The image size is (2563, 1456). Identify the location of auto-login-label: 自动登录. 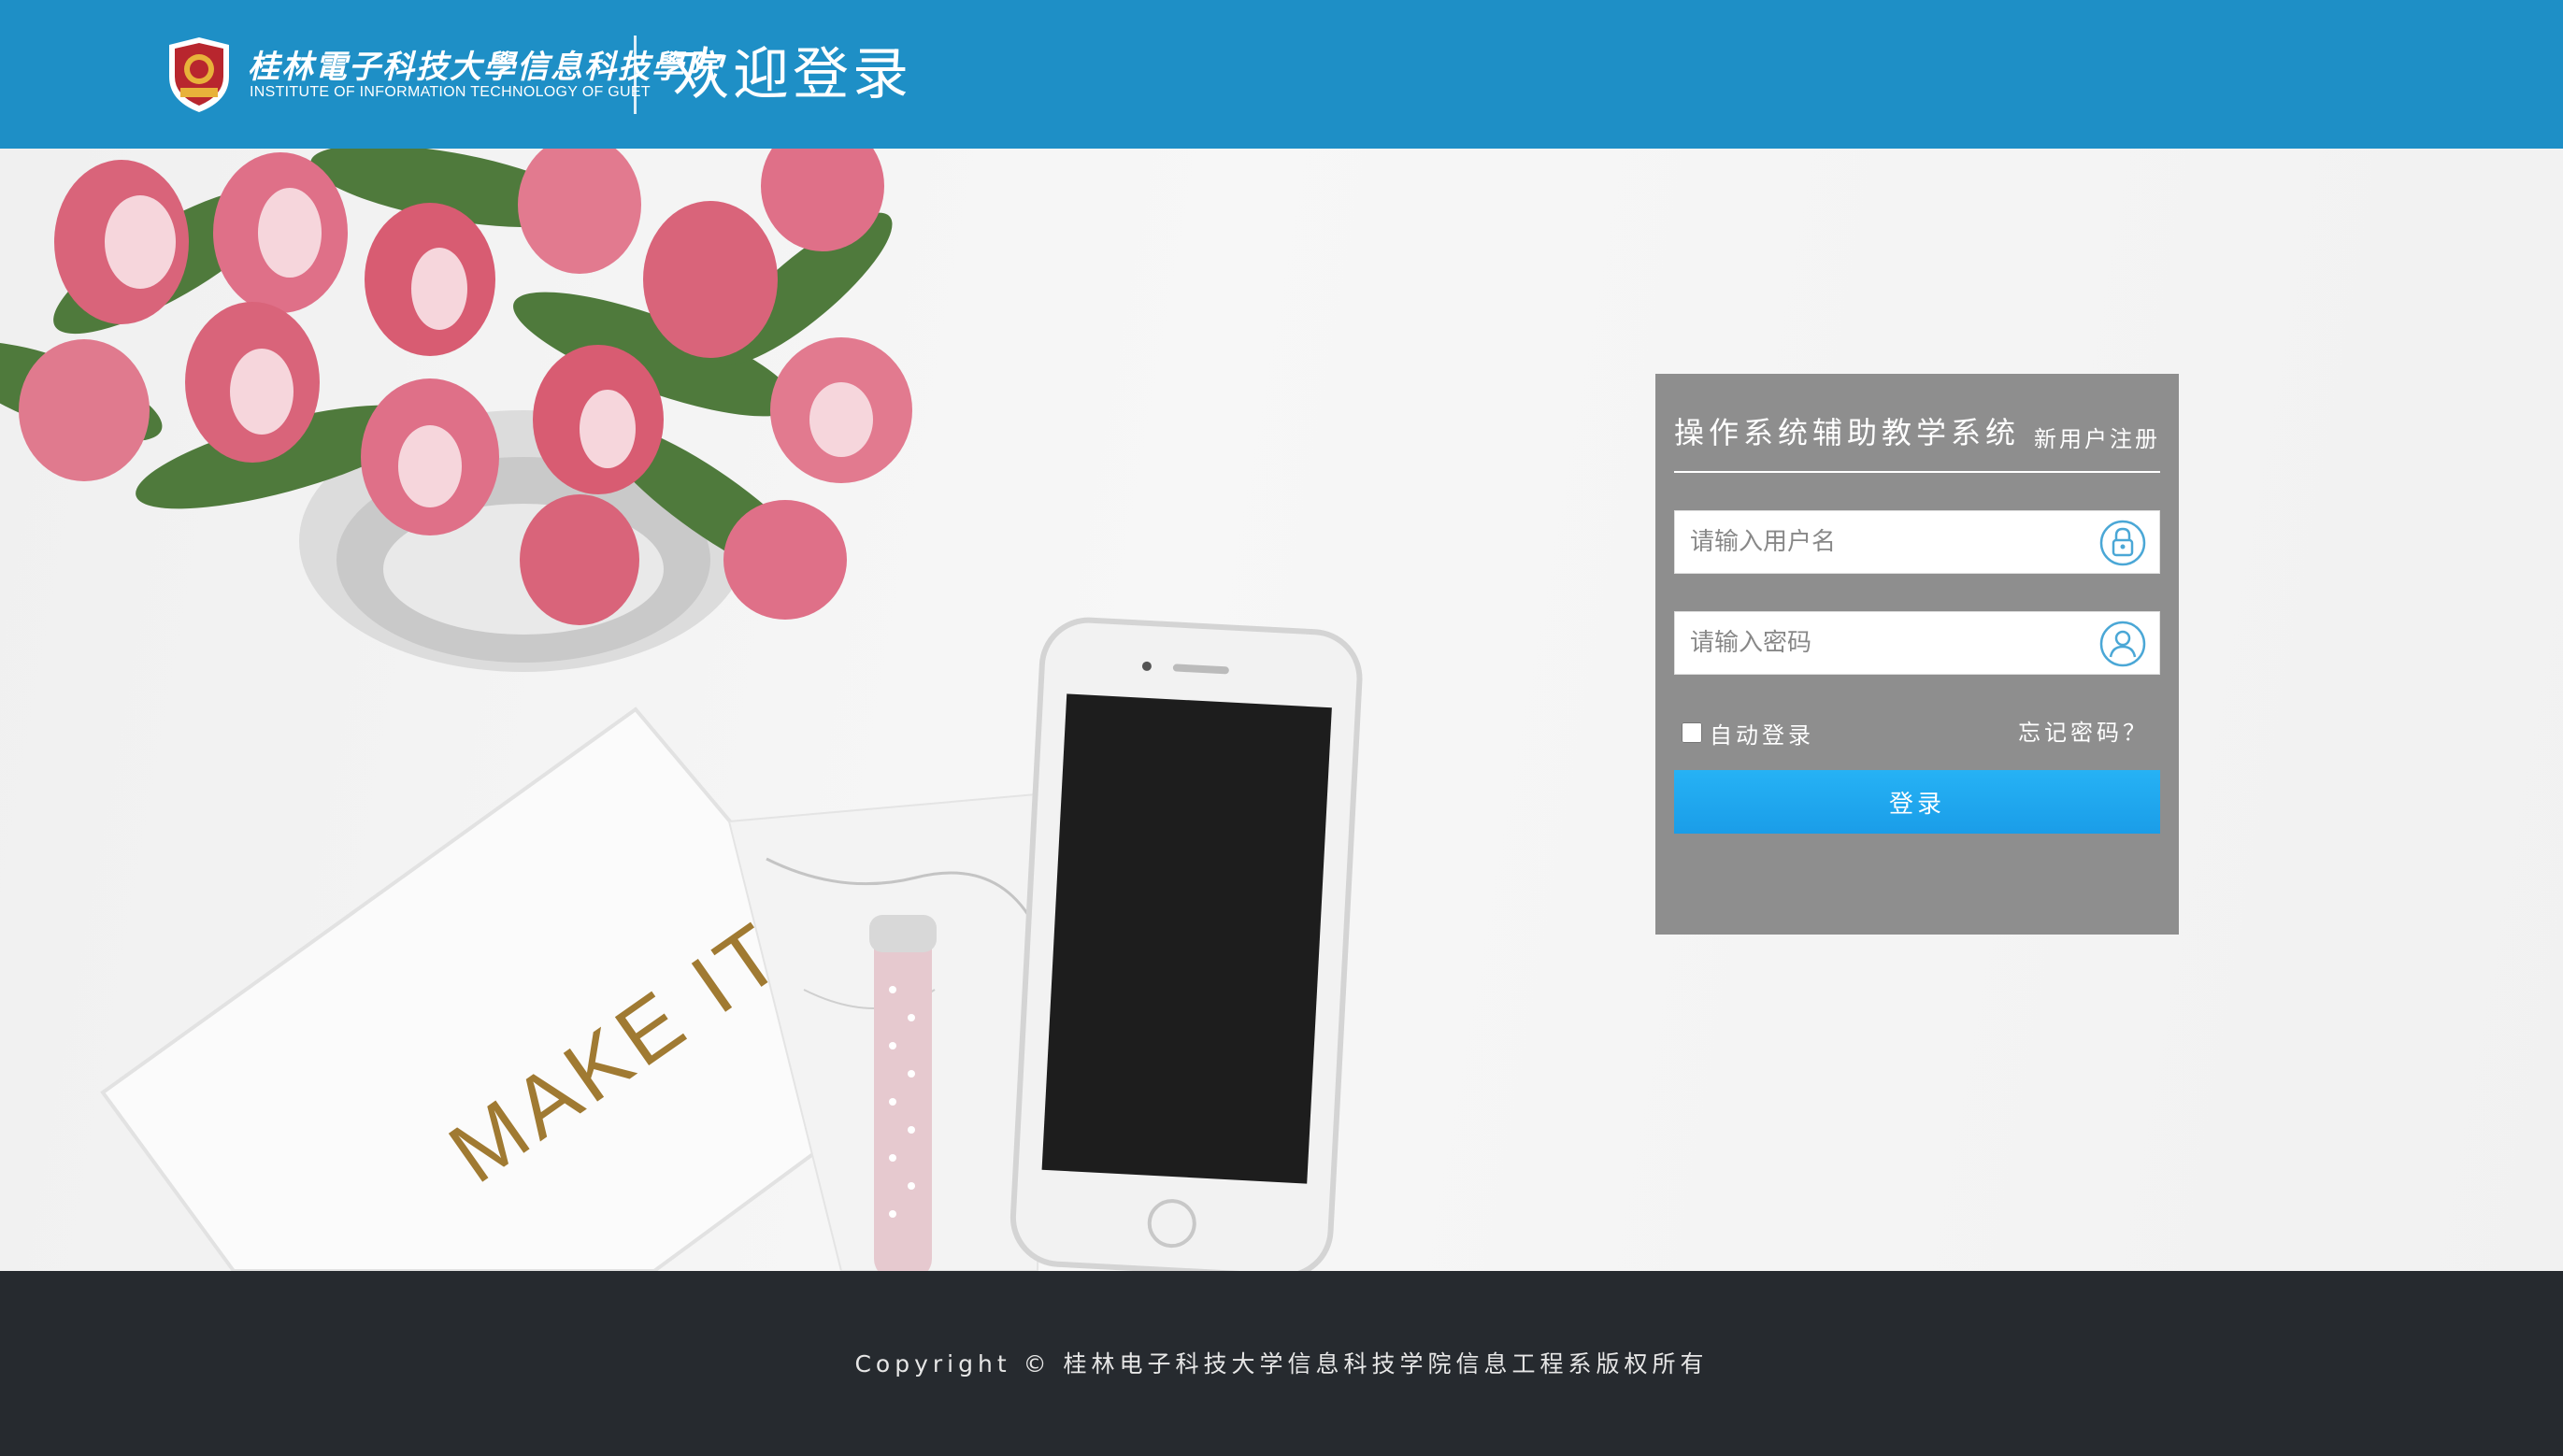
(1762, 735).